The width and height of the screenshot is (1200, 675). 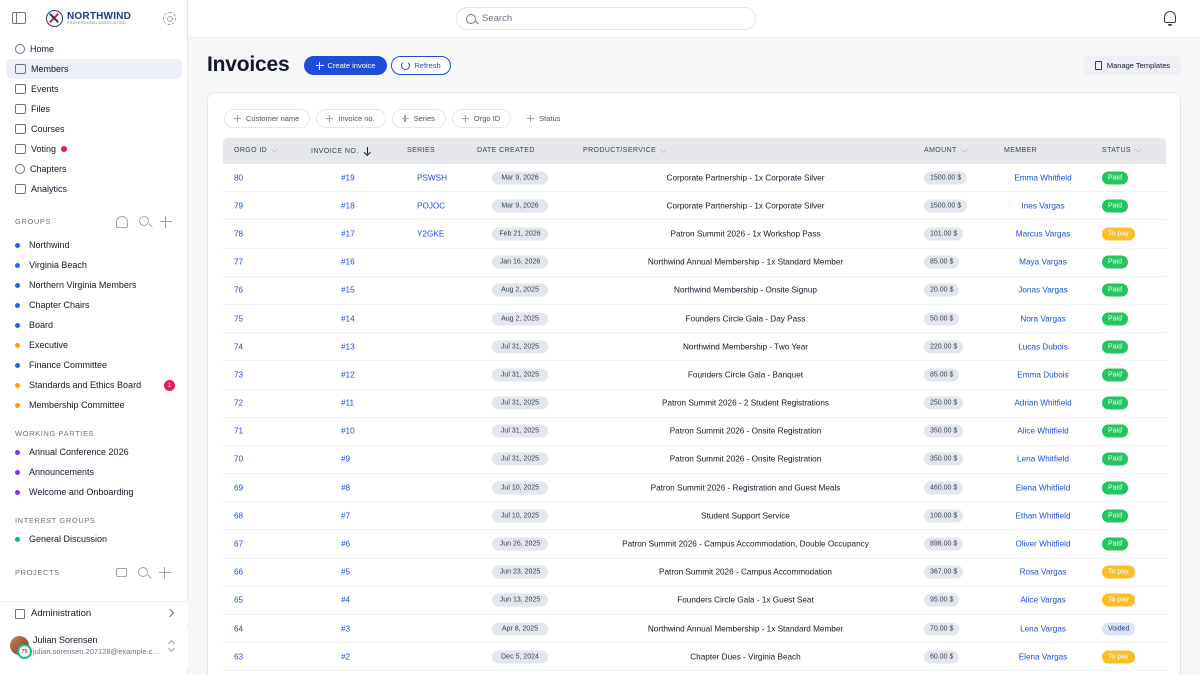 What do you see at coordinates (1043, 656) in the screenshot?
I see `member-link: Elena Vargas` at bounding box center [1043, 656].